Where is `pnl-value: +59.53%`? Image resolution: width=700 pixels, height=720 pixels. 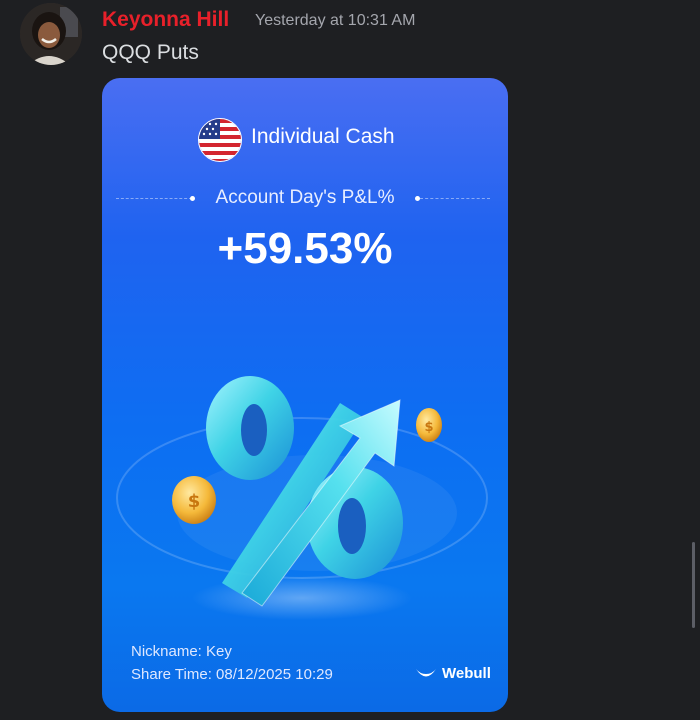 pnl-value: +59.53% is located at coordinates (305, 248).